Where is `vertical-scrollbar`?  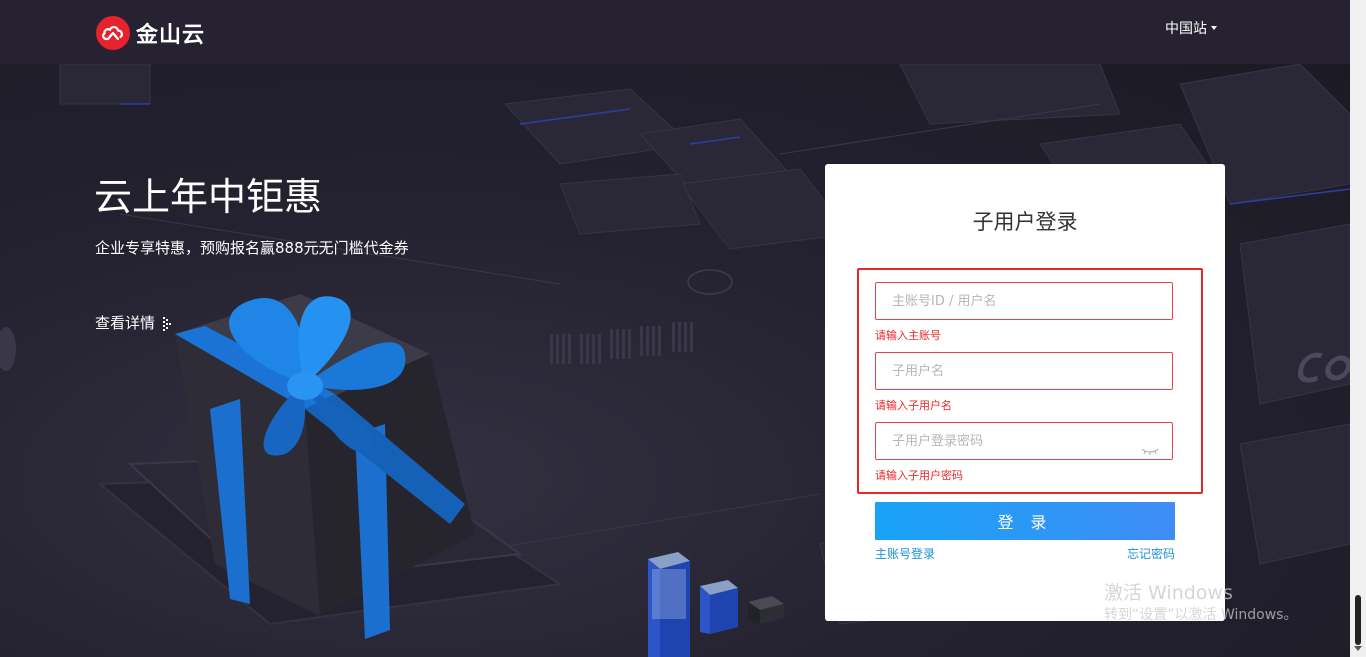
vertical-scrollbar is located at coordinates (1358, 328).